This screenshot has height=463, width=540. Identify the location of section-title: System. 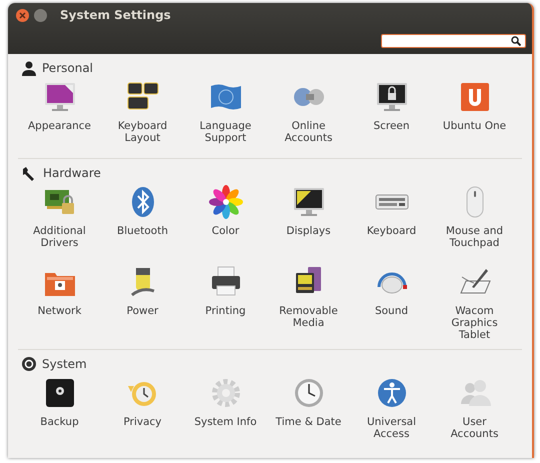
(64, 364).